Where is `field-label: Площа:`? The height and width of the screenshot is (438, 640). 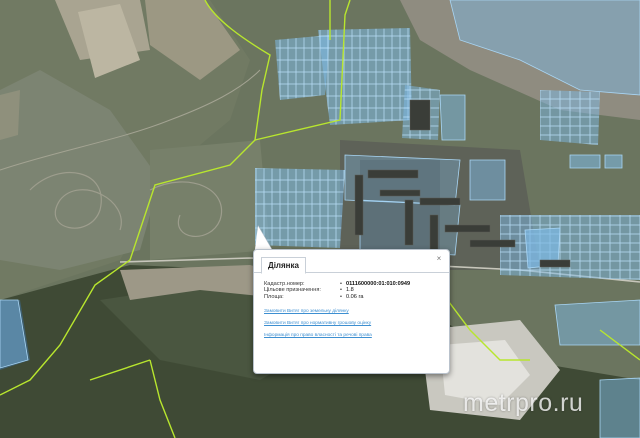
field-label: Площа: is located at coordinates (274, 296).